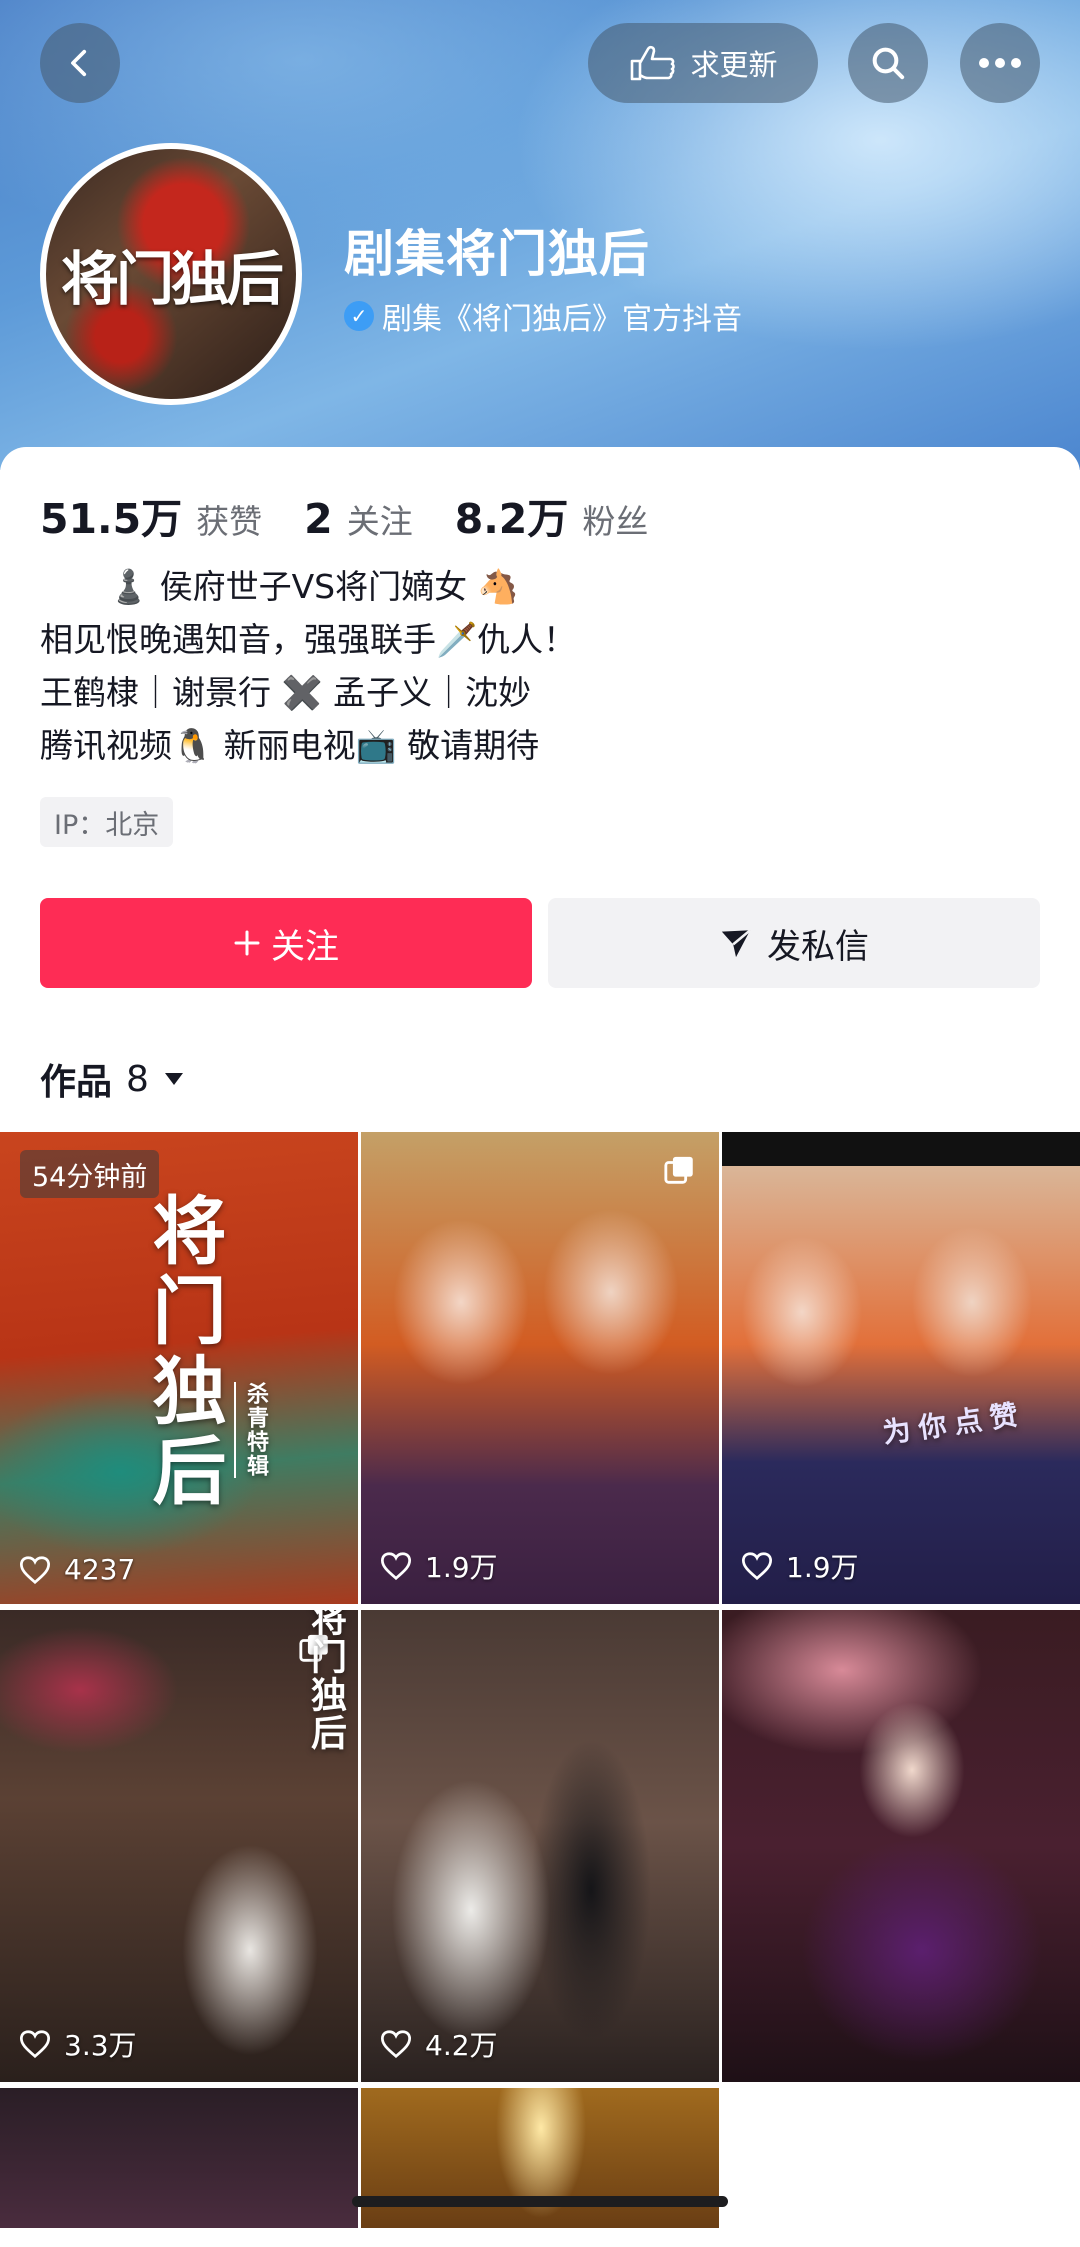  What do you see at coordinates (253, 1430) in the screenshot?
I see `tile-poster-subtitle: 杀青特辑` at bounding box center [253, 1430].